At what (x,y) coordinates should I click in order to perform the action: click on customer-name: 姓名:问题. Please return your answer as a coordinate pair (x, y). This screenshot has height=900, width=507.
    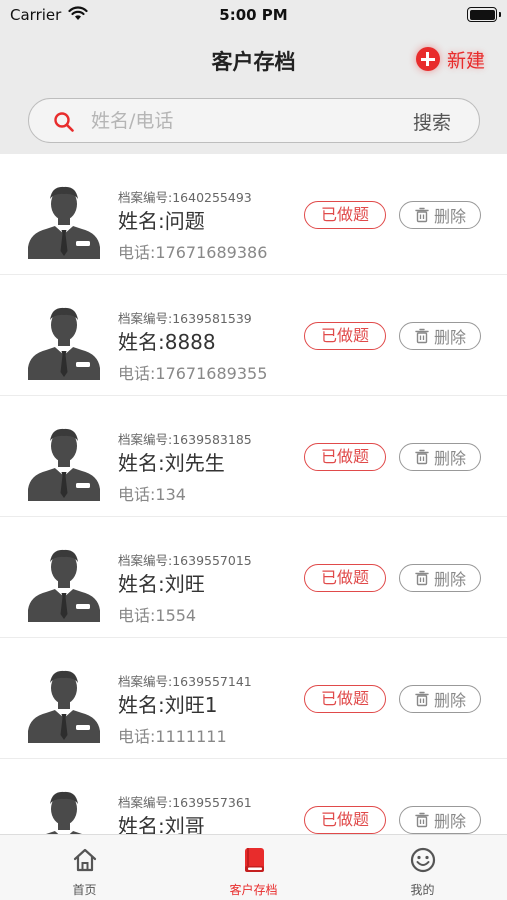
    Looking at the image, I should click on (161, 221).